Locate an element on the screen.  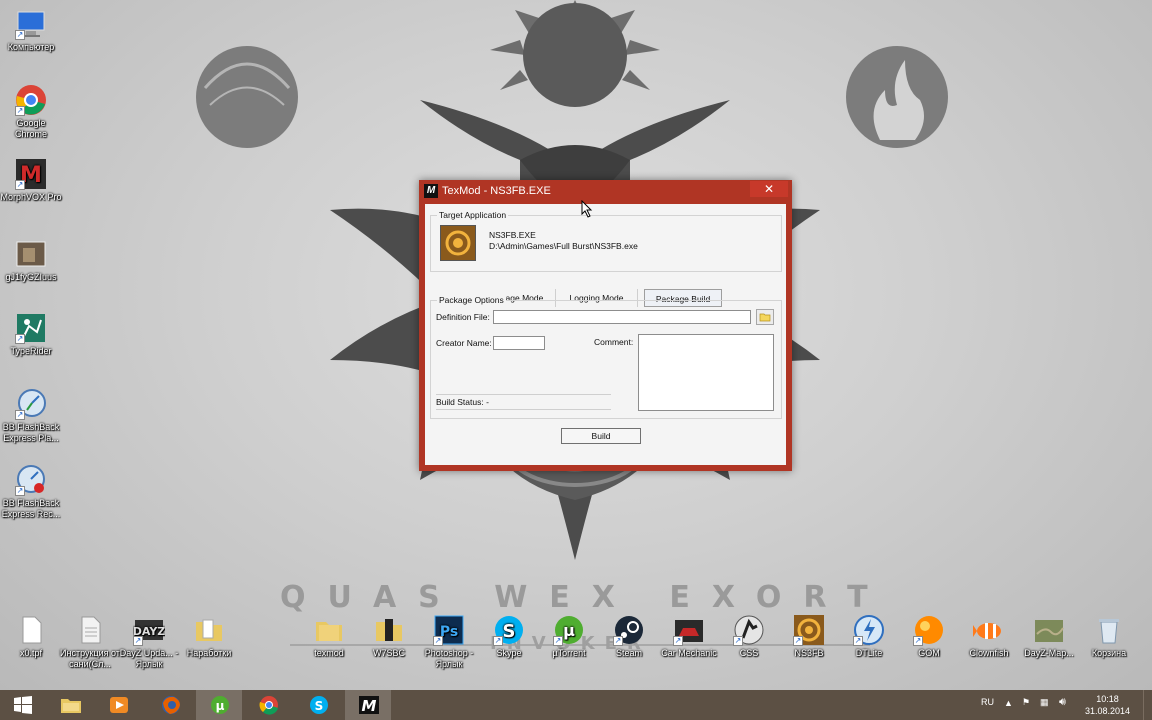
chrome-icon is located at coordinates (268, 705).